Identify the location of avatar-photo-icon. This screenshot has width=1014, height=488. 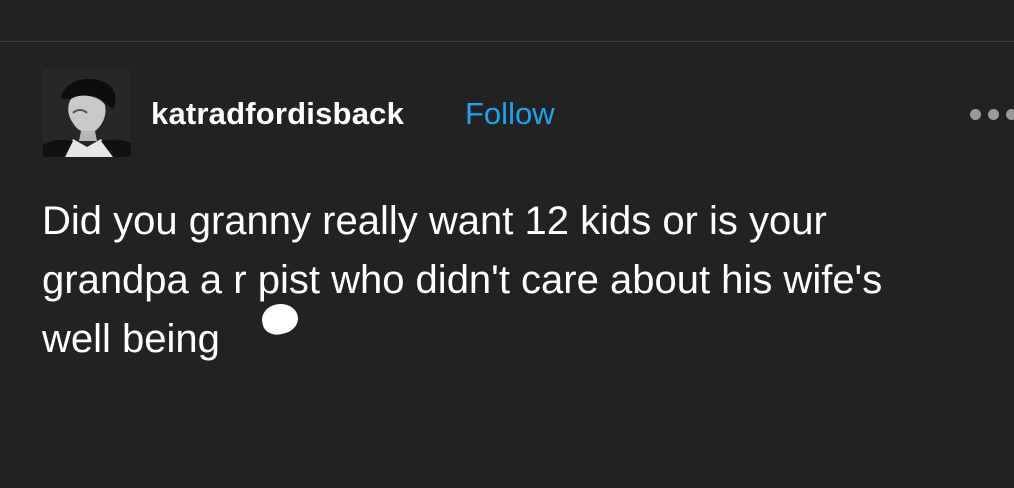
(87, 113).